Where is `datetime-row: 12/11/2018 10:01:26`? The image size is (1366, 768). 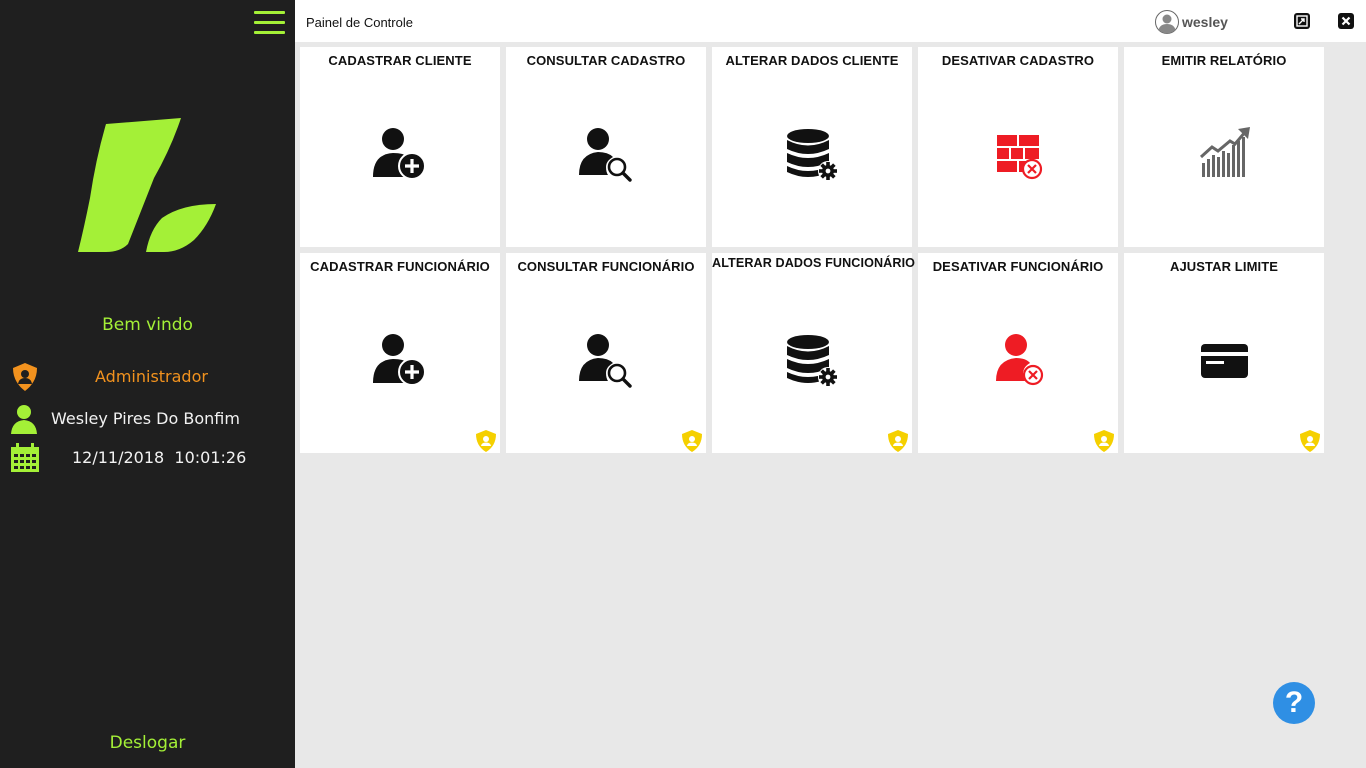
datetime-row: 12/11/2018 10:01:26 is located at coordinates (150, 458).